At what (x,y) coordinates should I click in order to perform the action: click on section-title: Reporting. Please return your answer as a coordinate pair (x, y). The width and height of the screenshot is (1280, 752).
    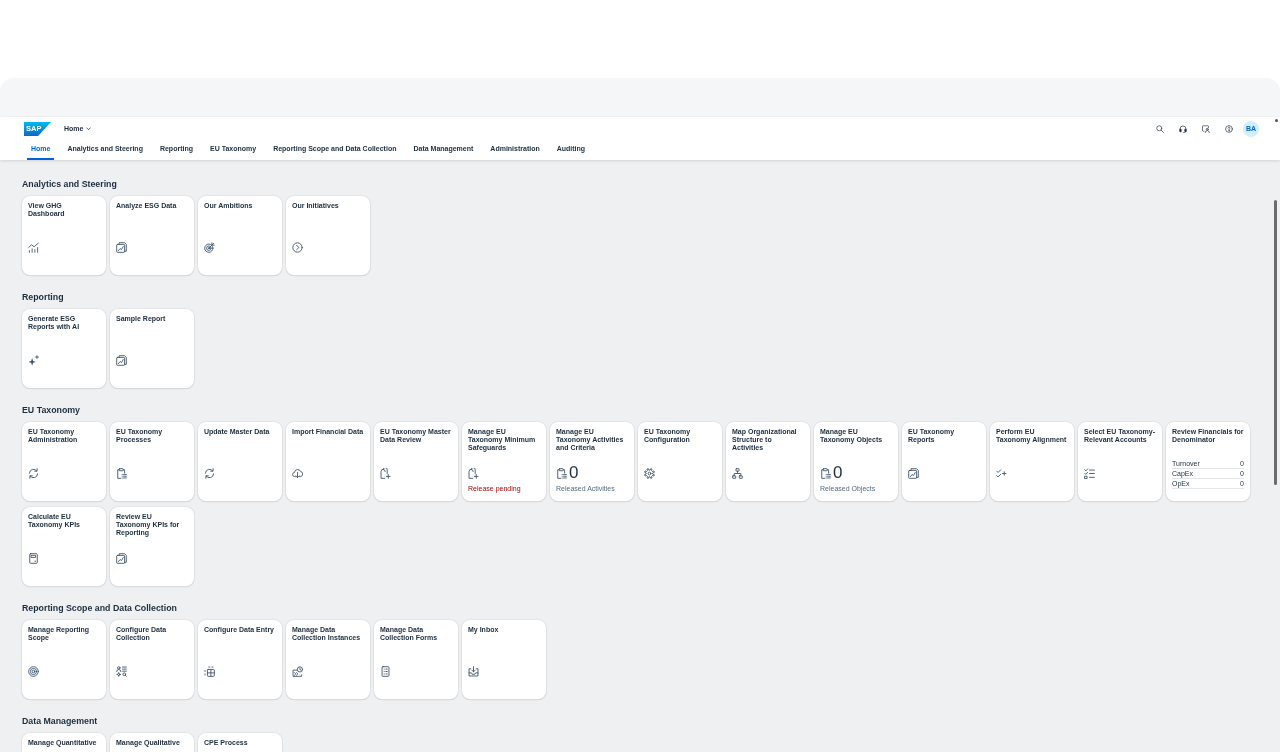
    Looking at the image, I should click on (43, 297).